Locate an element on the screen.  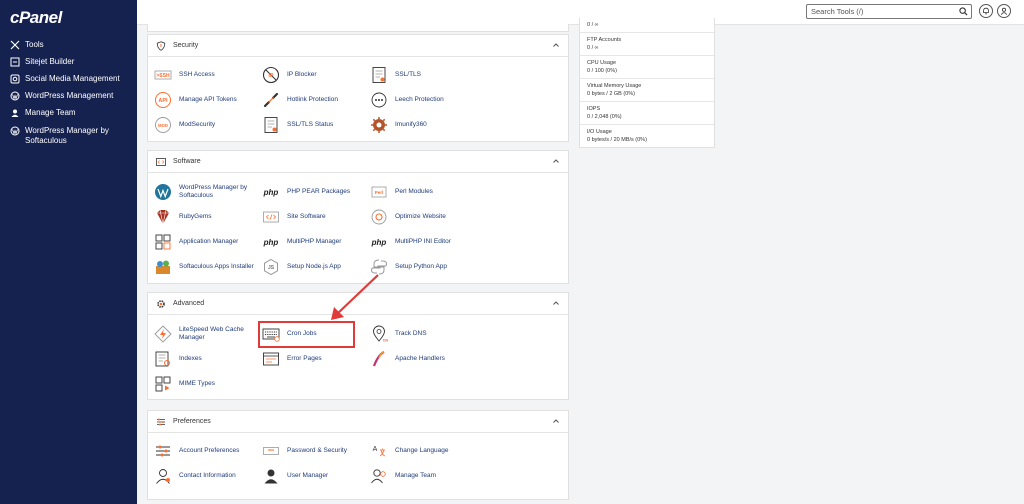
annotation-arrow-icon is located at coordinates (355, 297).